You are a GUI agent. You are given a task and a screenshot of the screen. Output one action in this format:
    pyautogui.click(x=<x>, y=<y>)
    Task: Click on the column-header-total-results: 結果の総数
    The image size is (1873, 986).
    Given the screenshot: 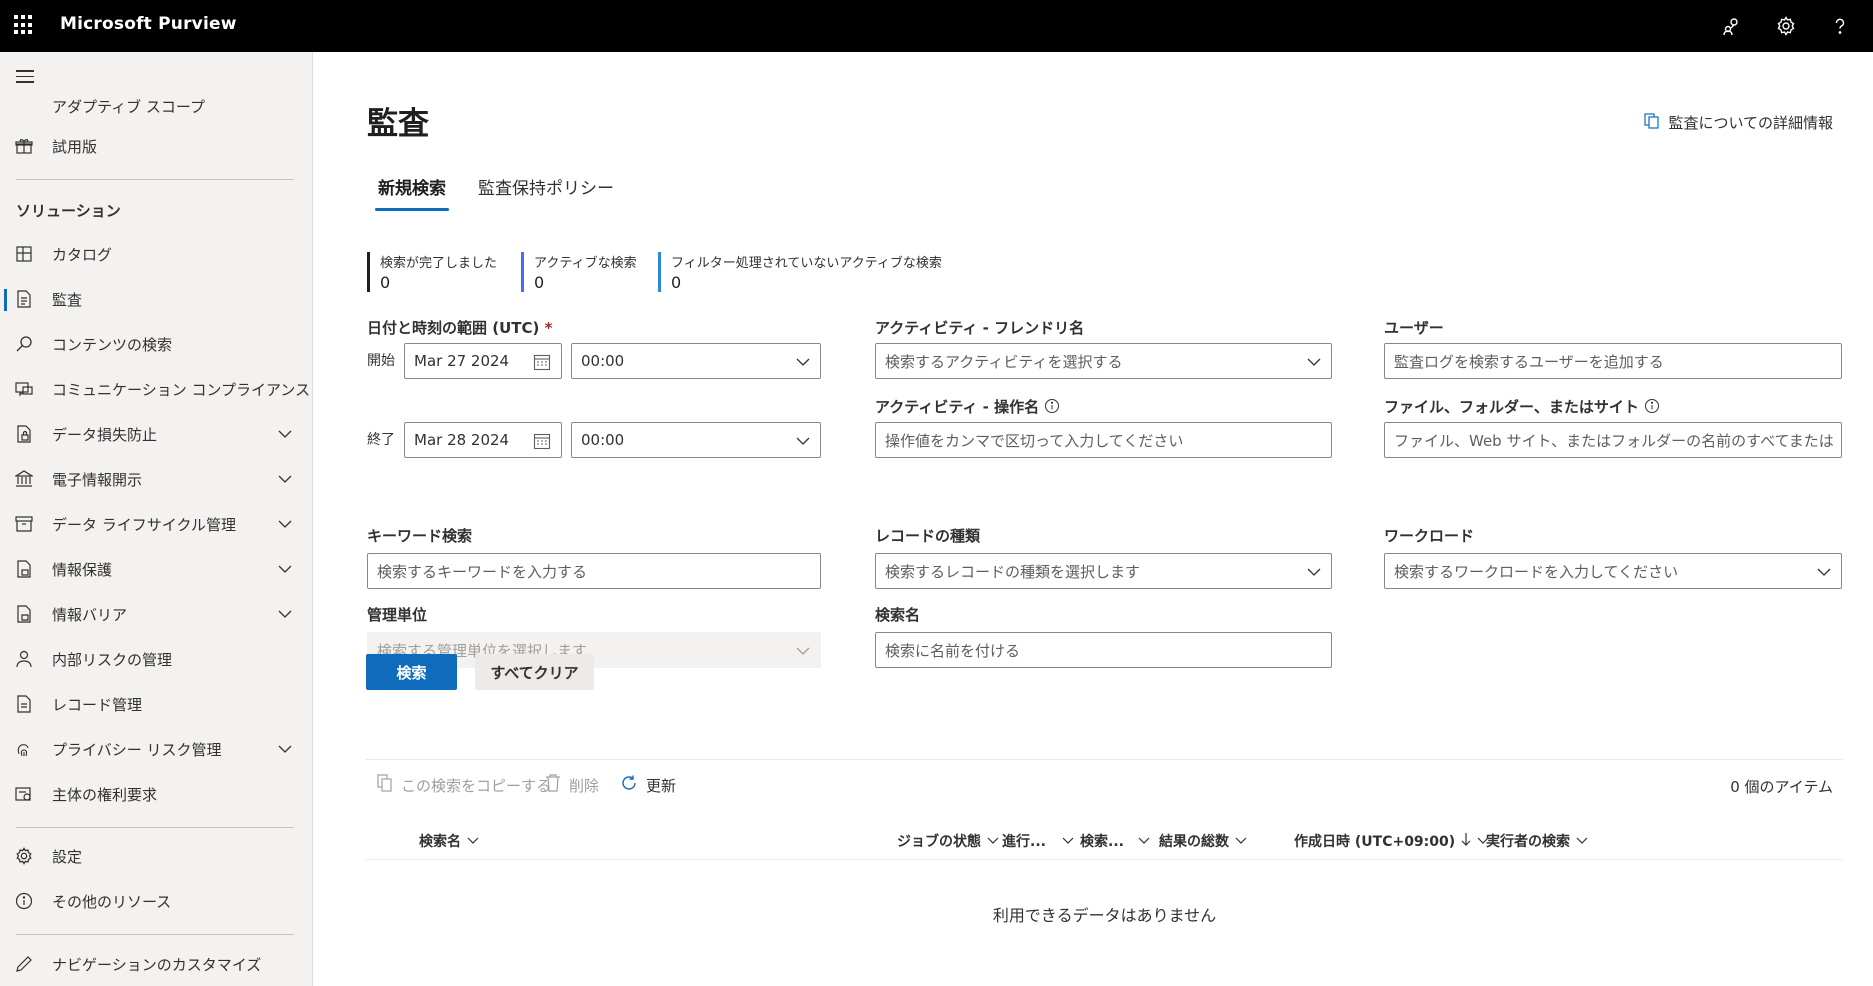 What is the action you would take?
    pyautogui.click(x=1203, y=841)
    